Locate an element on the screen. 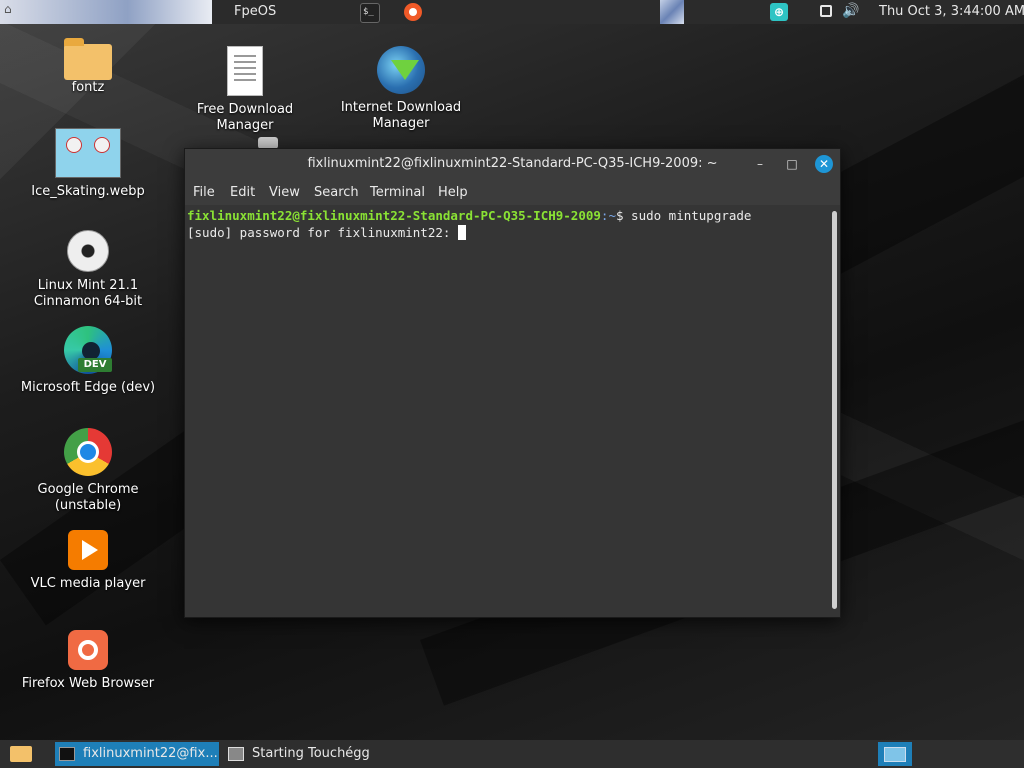 This screenshot has height=768, width=1024. desktop-icon-label: VLC media player is located at coordinates (88, 583).